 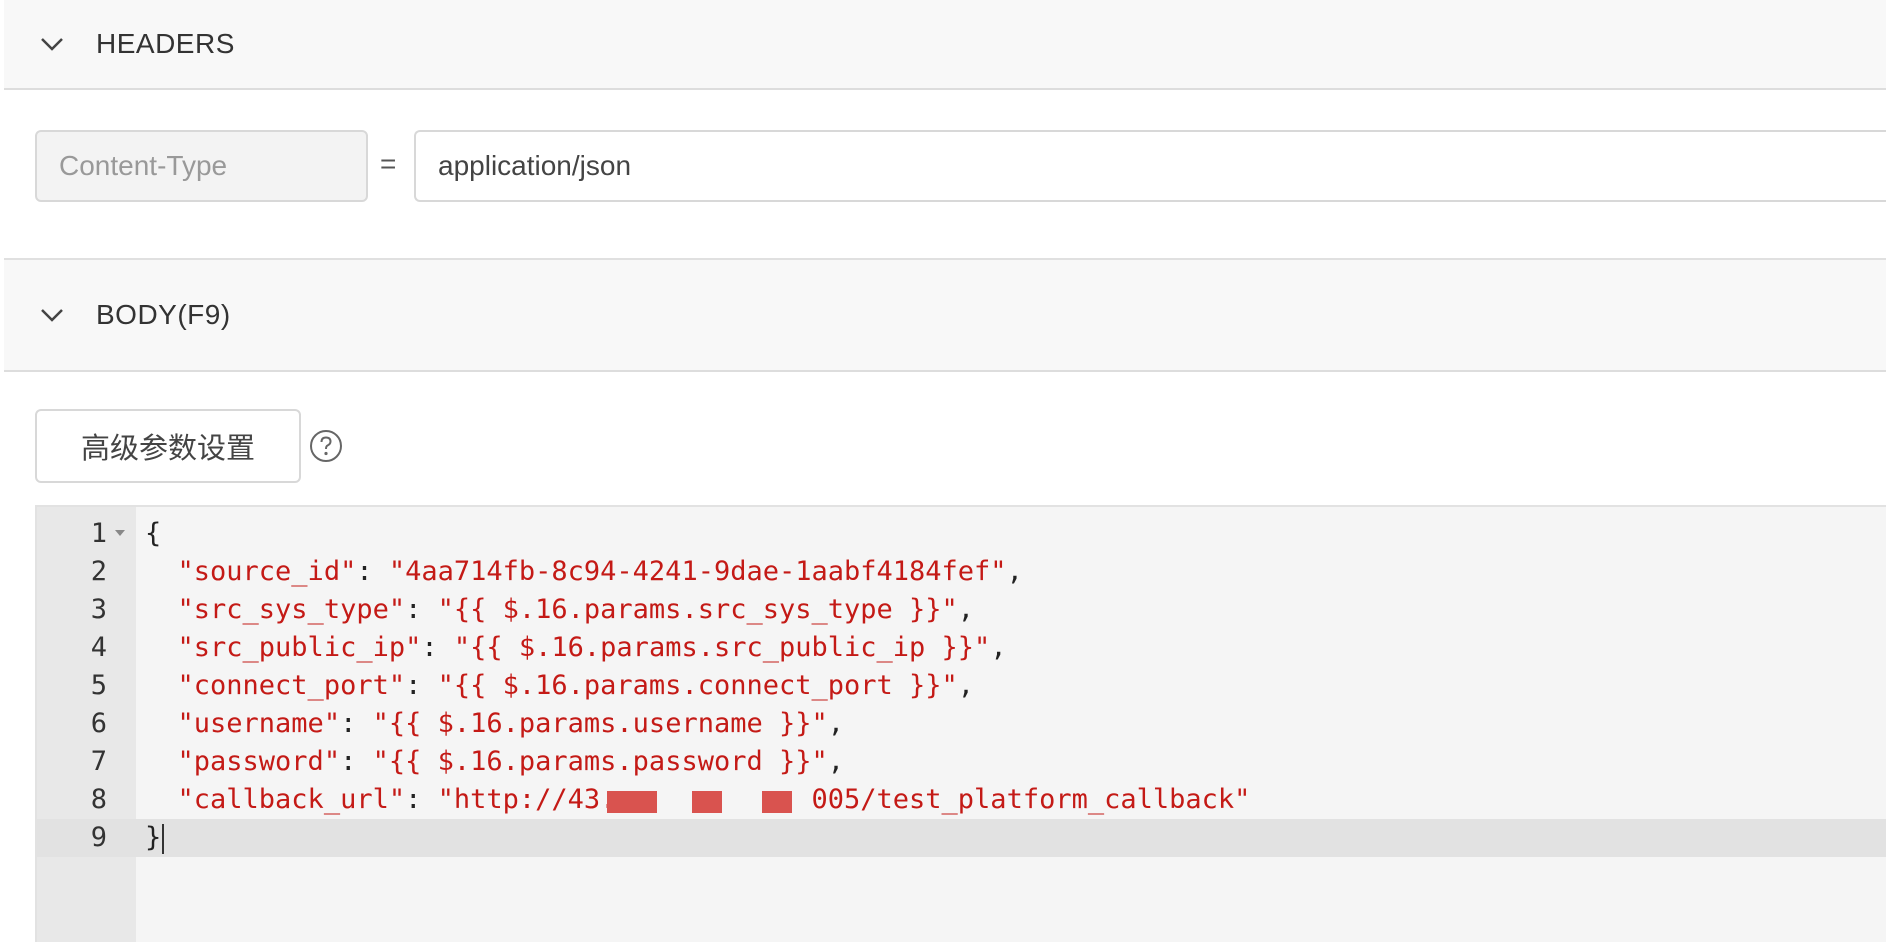 What do you see at coordinates (163, 314) in the screenshot?
I see `body-title: BODY(F9)` at bounding box center [163, 314].